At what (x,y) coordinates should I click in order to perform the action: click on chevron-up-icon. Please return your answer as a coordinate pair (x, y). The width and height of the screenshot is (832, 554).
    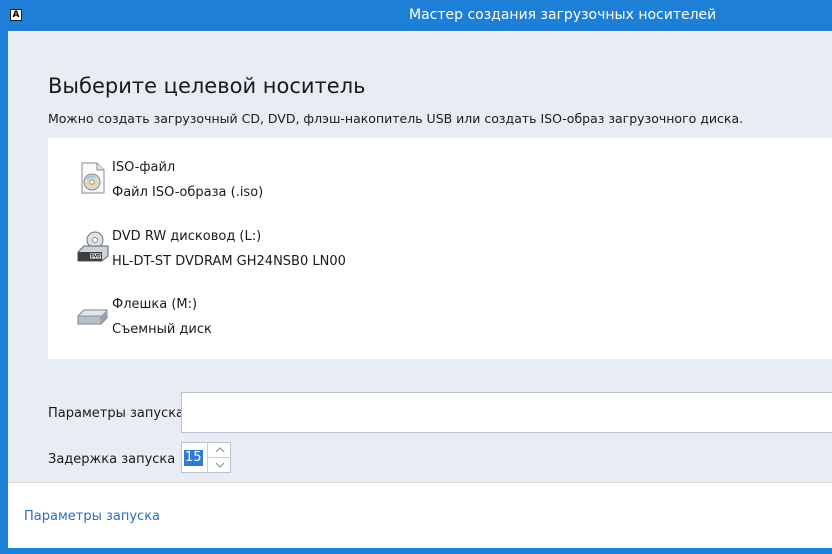
    Looking at the image, I should click on (219, 450).